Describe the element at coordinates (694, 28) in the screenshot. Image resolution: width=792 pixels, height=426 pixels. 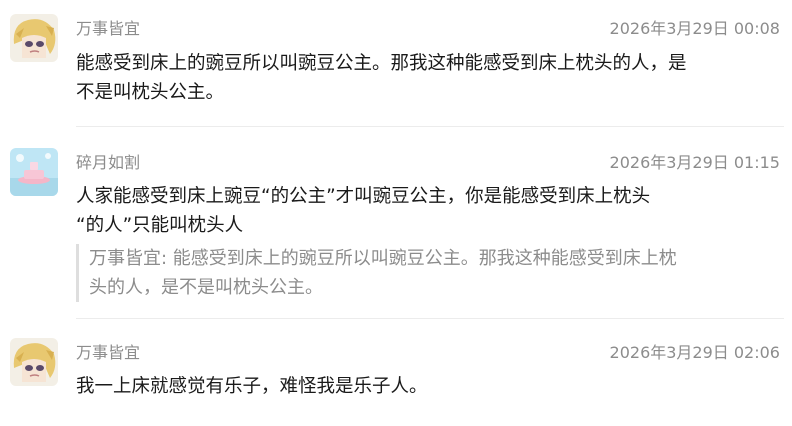
I see `comment-timestamp: 2026年3月29日 00:08` at that location.